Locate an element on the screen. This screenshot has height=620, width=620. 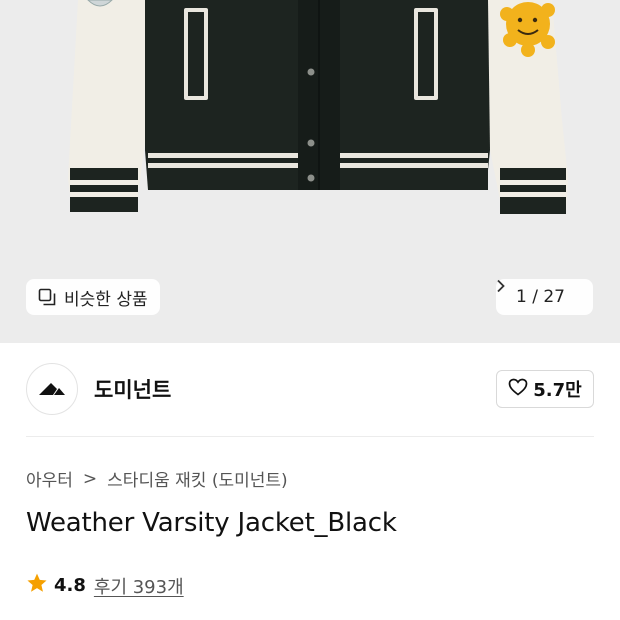
image-pager: 1 / 27 is located at coordinates (544, 297).